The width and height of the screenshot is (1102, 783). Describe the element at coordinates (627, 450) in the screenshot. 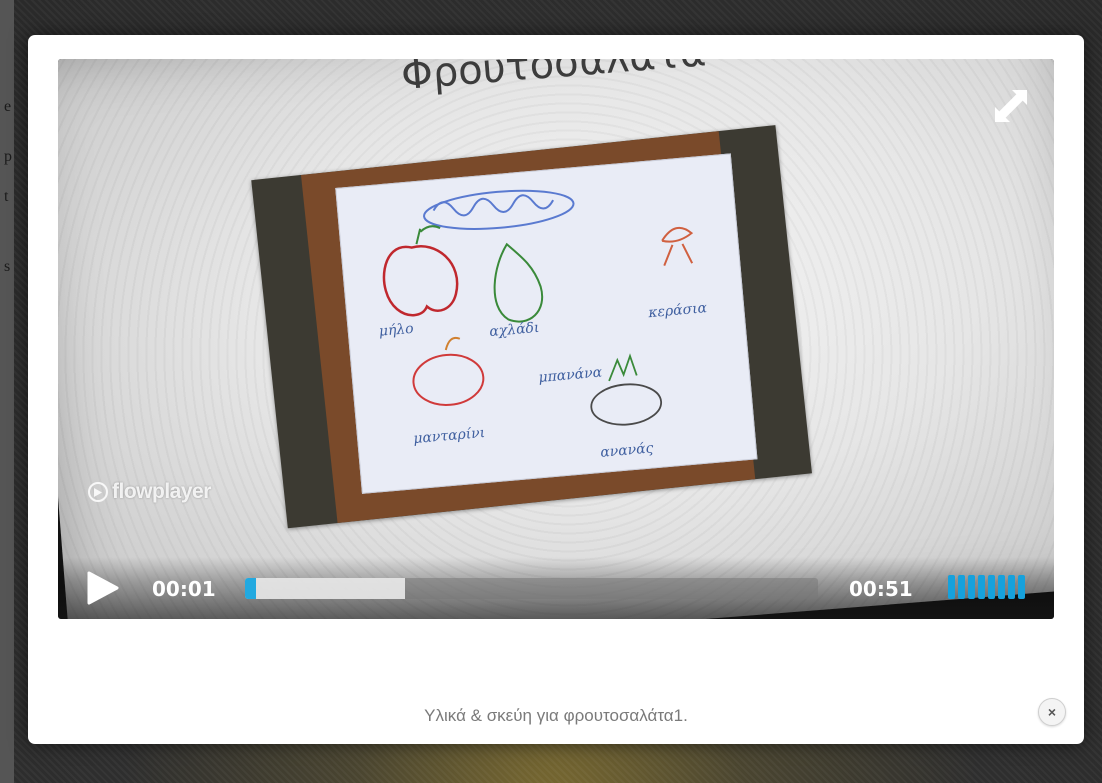

I see `svg-text: ανανάς` at that location.